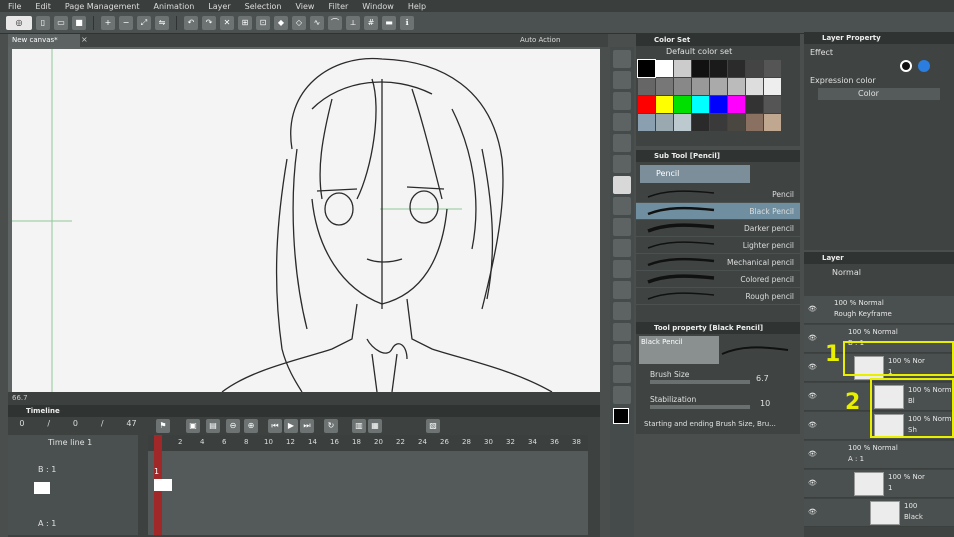 The height and width of the screenshot is (537, 954). Describe the element at coordinates (622, 59) in the screenshot. I see `zoom-tool-icon` at that location.